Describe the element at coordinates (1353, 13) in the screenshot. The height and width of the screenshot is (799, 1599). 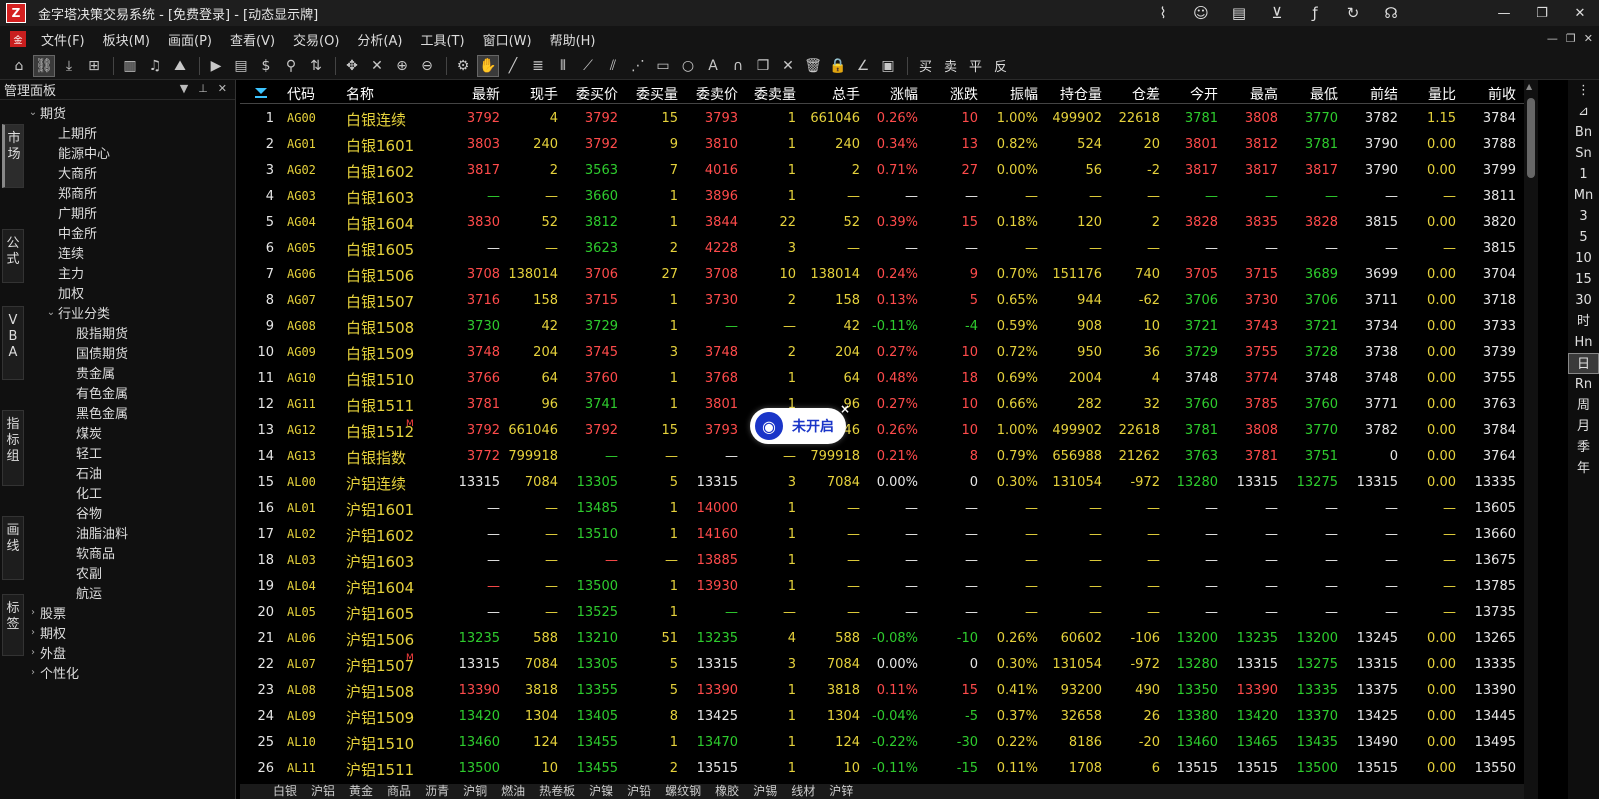
I see `refresh-icon: ↻` at that location.